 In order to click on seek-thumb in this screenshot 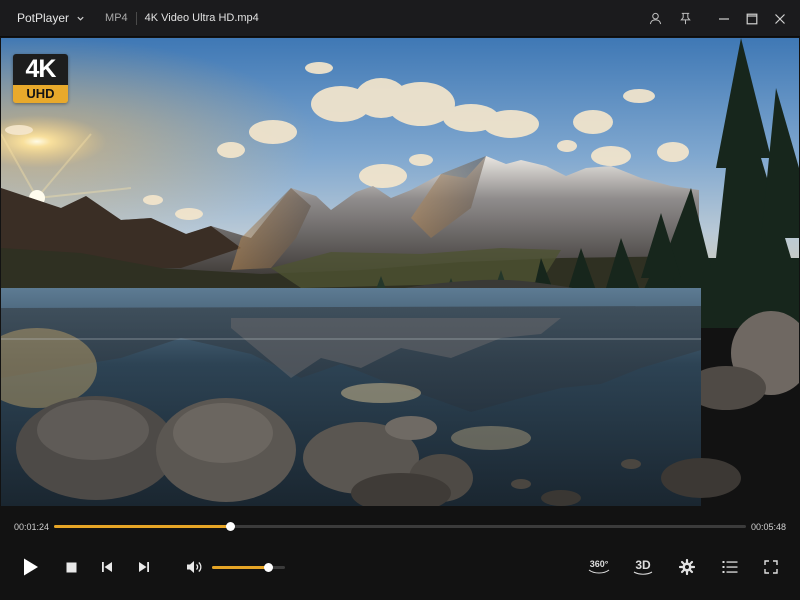, I will do `click(231, 526)`.